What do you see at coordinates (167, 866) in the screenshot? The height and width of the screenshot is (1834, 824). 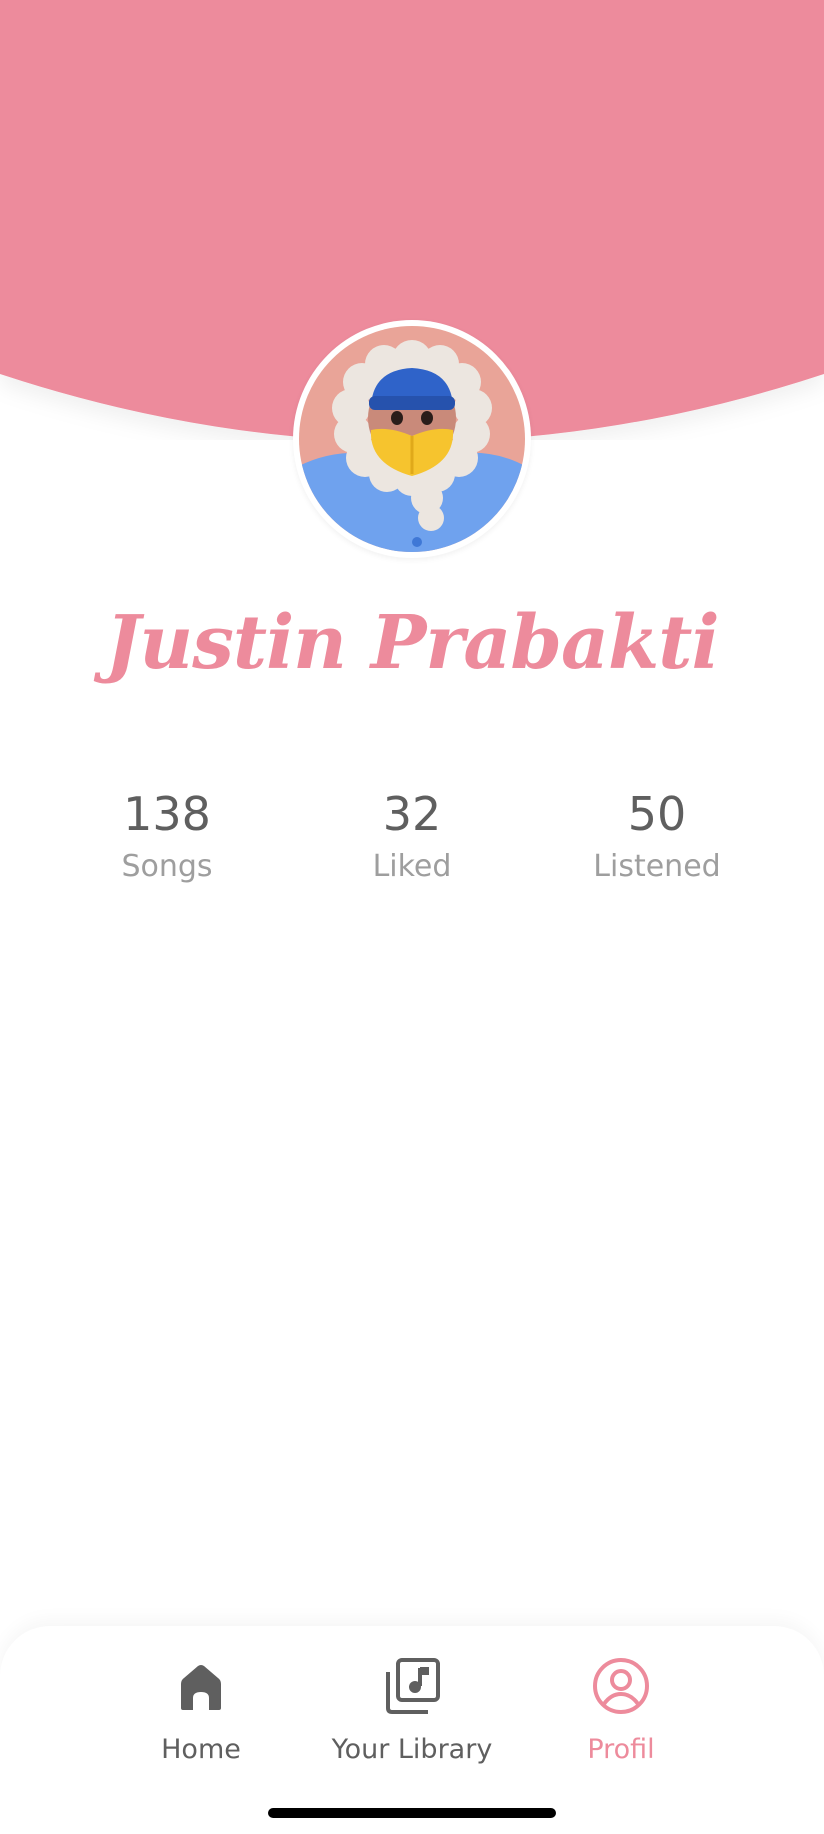 I see `stat-songs-label: Songs` at bounding box center [167, 866].